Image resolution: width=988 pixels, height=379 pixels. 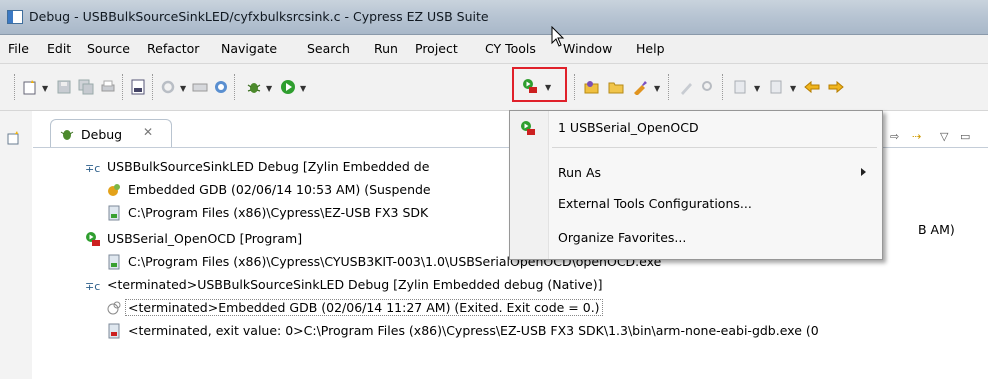 What do you see at coordinates (45, 88) in the screenshot?
I see `new-dropdown-icon: ▼` at bounding box center [45, 88].